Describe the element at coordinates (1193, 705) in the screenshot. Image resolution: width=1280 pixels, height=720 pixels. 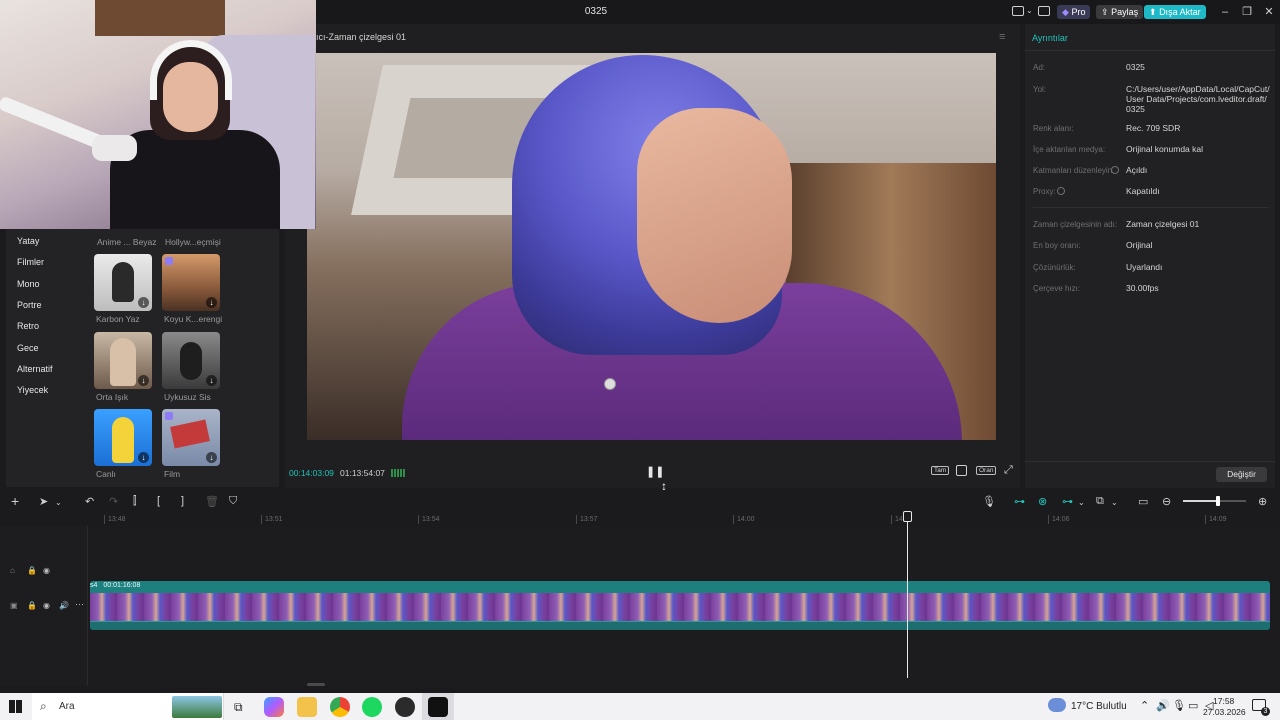
I see `network-icon: ▭` at that location.